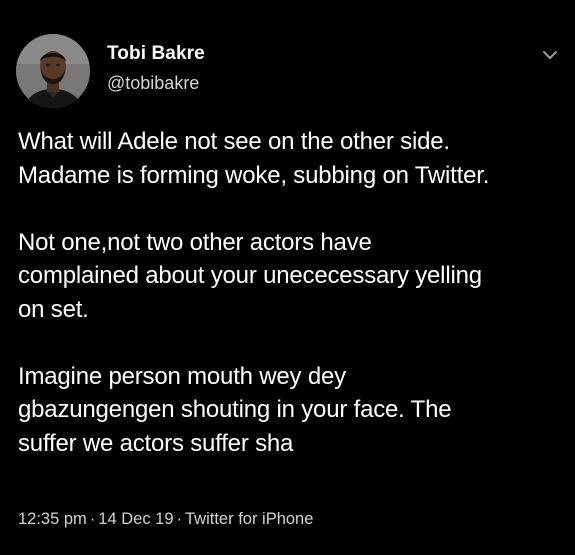 This screenshot has height=555, width=575. Describe the element at coordinates (52, 519) in the screenshot. I see `tweet-time: 12:35 pm` at that location.